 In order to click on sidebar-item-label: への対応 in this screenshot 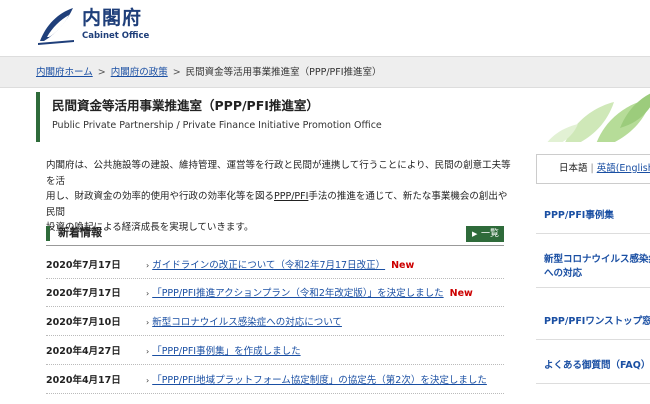, I will do `click(563, 274)`.